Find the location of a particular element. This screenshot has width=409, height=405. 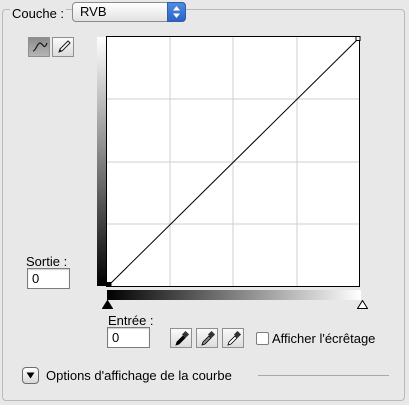

black-point-slider is located at coordinates (107, 304).